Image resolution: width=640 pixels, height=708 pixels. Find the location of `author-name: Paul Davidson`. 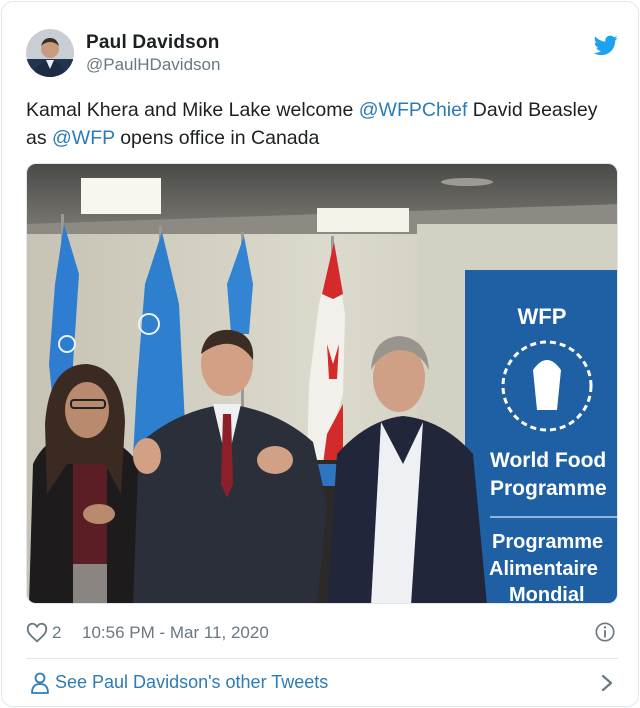

author-name: Paul Davidson is located at coordinates (153, 43).